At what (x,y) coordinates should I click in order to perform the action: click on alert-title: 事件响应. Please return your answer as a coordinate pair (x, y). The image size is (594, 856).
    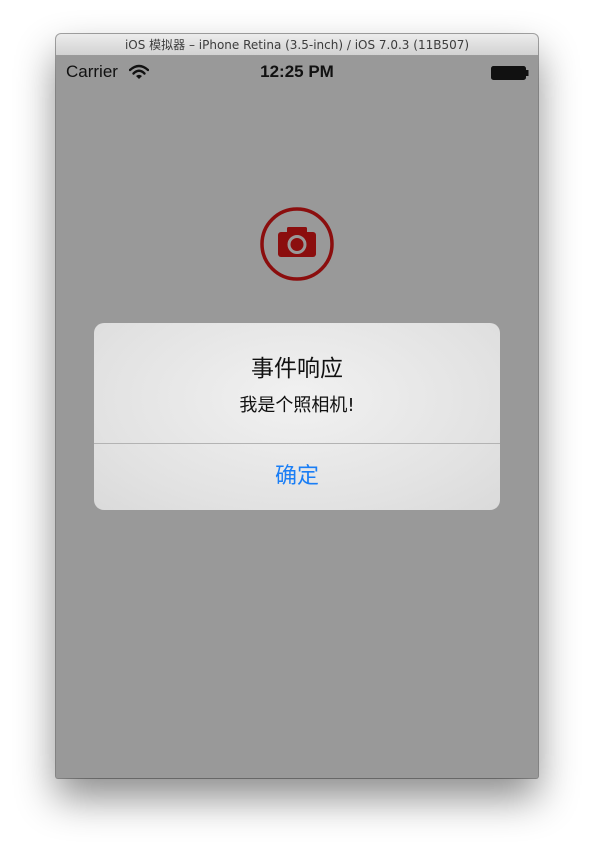
    Looking at the image, I should click on (297, 369).